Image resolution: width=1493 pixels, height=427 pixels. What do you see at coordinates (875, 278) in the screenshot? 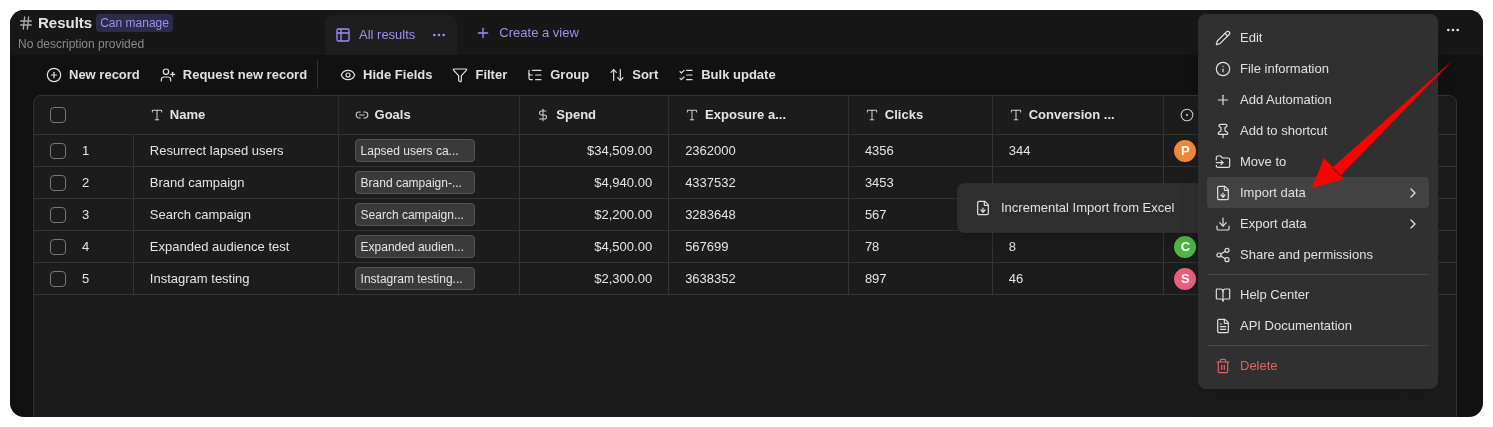
I see `table-cell-text: 897` at bounding box center [875, 278].